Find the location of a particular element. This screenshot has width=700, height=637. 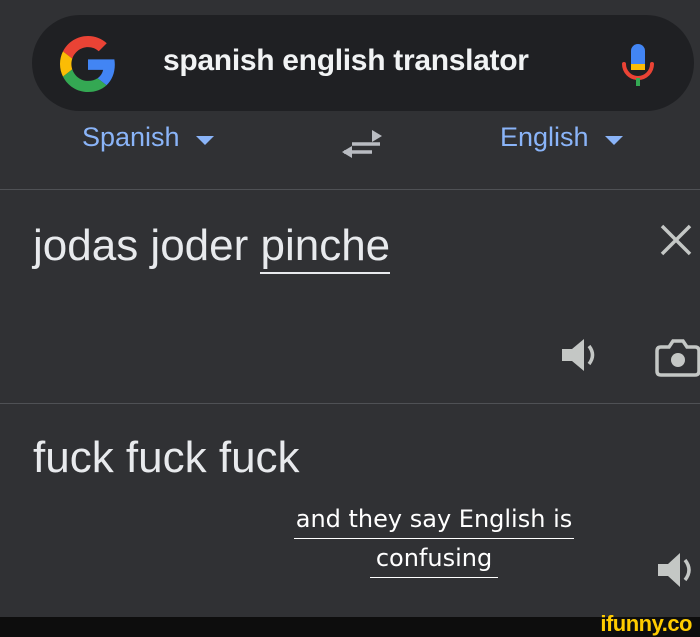

source-language-select: Spanish is located at coordinates (148, 137).